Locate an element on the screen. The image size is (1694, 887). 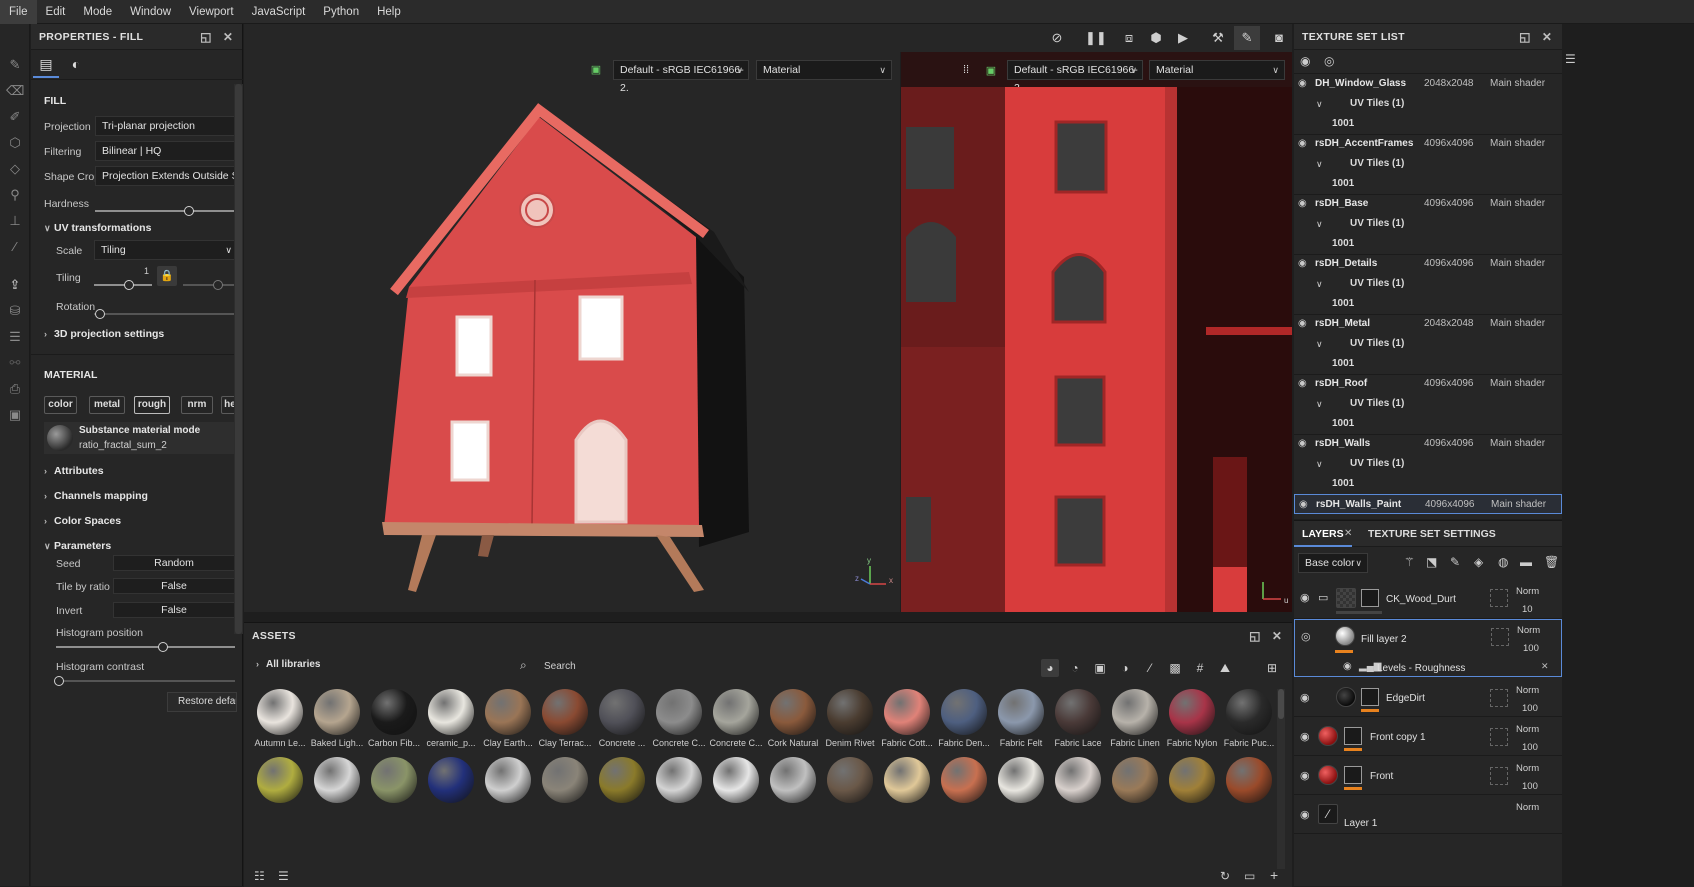
menu-help: Help is located at coordinates (389, 12).